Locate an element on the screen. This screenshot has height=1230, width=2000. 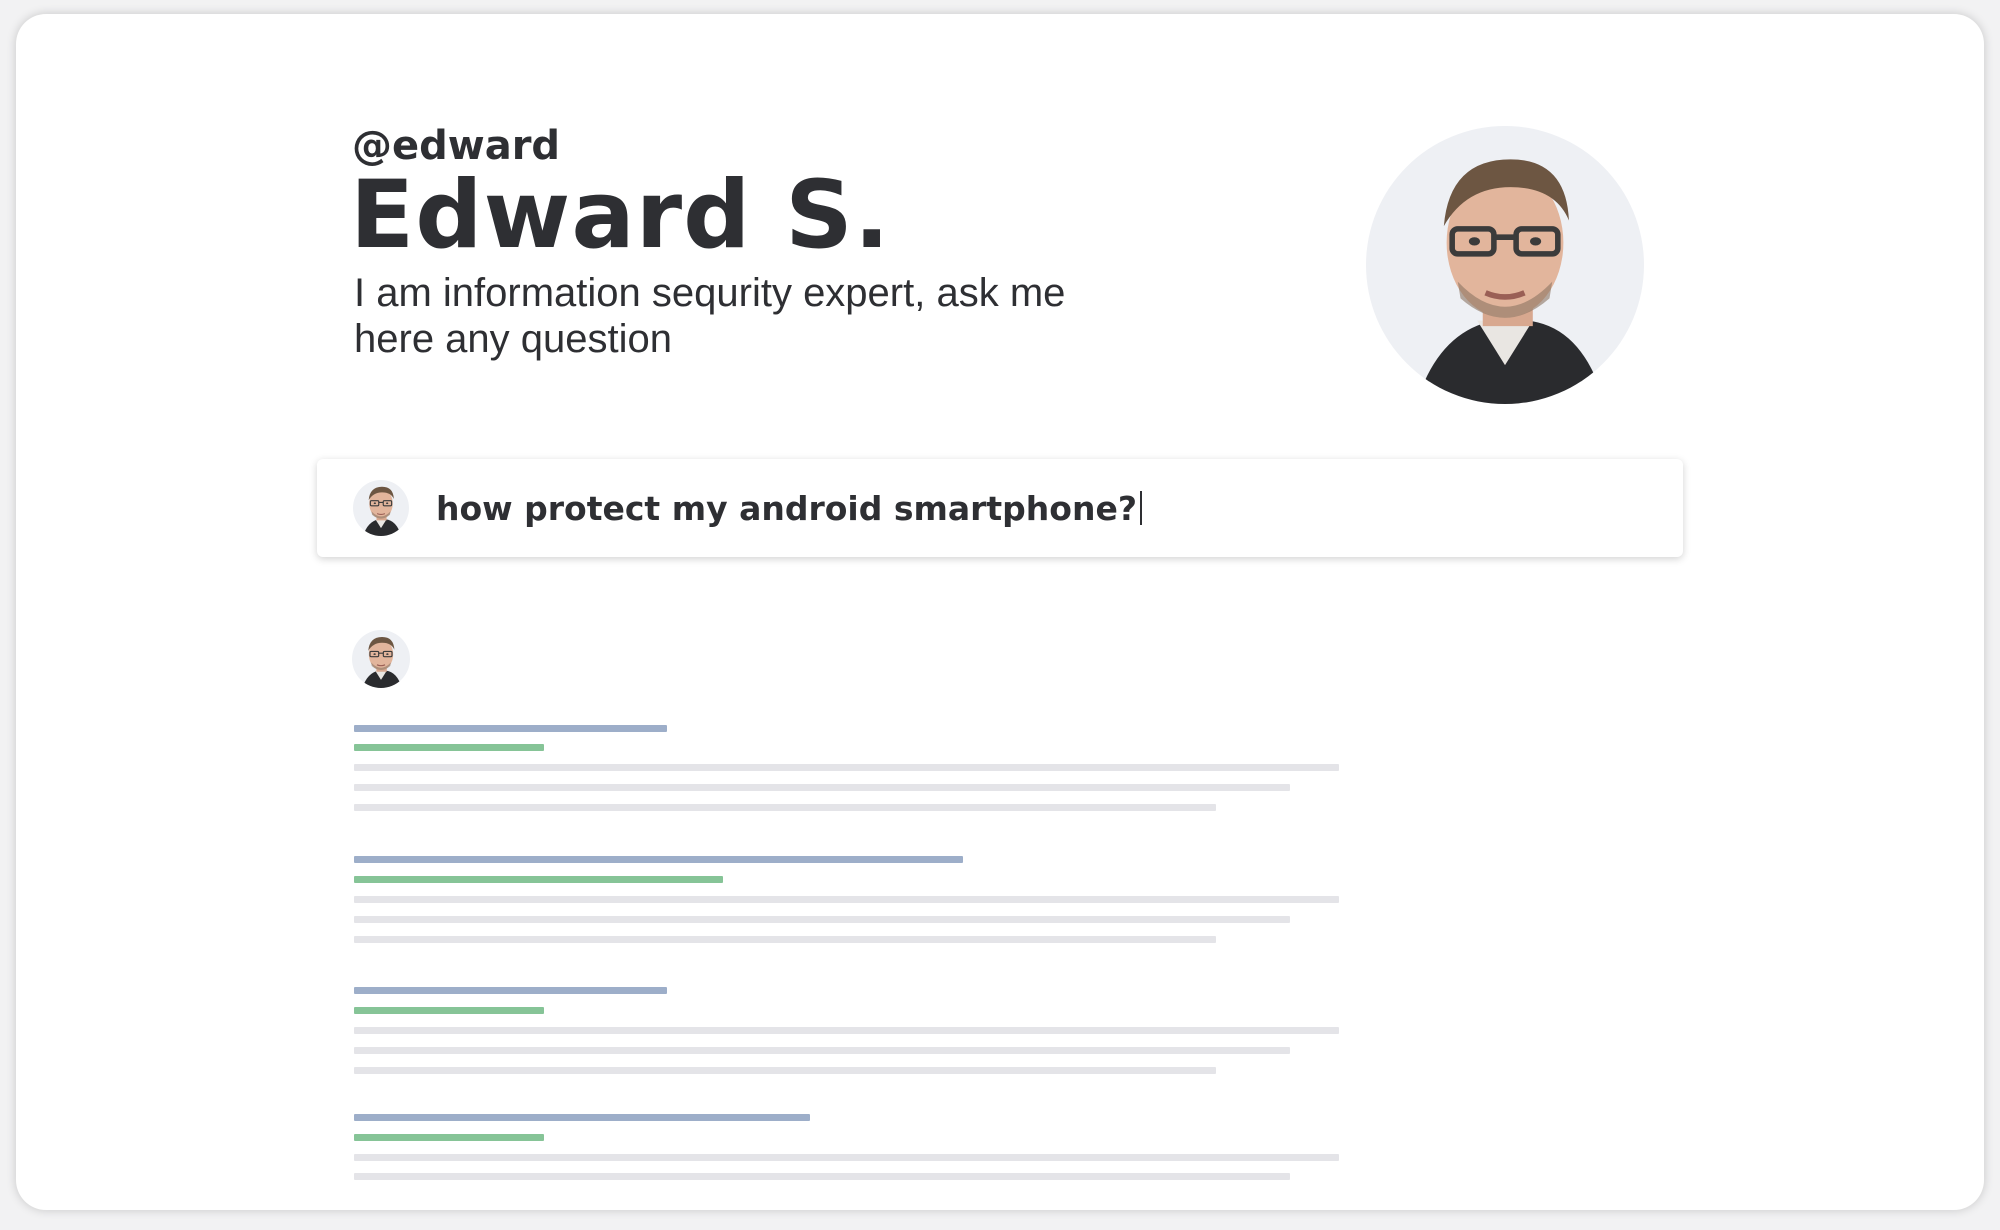
question-text: how protect my android smartphone? is located at coordinates (786, 508).